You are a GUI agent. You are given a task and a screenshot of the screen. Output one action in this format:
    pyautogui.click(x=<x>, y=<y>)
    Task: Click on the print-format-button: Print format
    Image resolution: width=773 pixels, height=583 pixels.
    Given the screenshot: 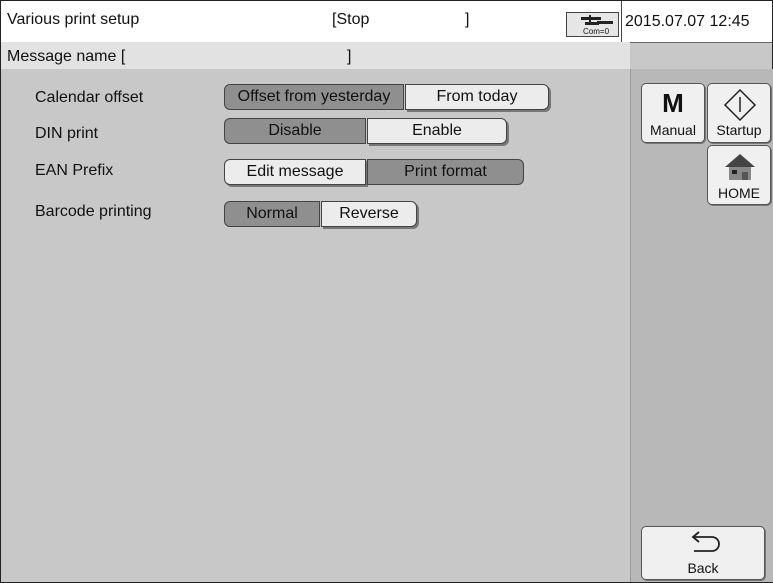 What is the action you would take?
    pyautogui.click(x=445, y=172)
    